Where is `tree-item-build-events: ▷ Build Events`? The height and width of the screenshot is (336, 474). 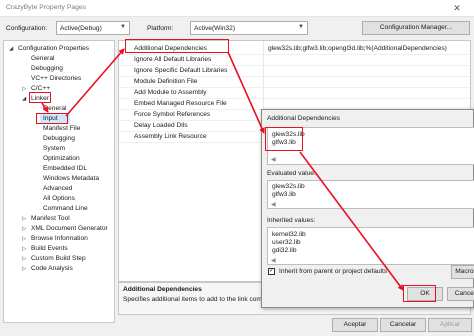 tree-item-build-events: ▷ Build Events is located at coordinates (45, 249).